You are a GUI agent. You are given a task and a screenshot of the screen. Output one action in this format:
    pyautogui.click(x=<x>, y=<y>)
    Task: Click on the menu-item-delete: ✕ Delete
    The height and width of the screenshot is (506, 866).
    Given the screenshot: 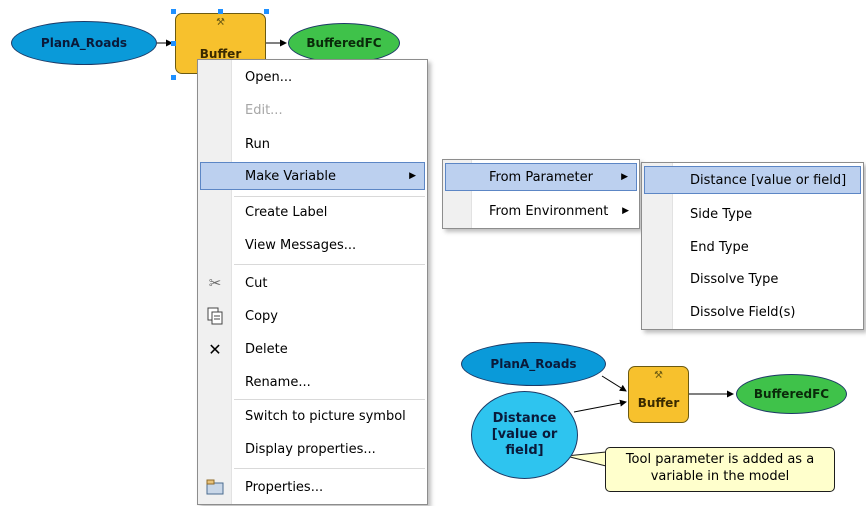 What is the action you would take?
    pyautogui.click(x=312, y=349)
    